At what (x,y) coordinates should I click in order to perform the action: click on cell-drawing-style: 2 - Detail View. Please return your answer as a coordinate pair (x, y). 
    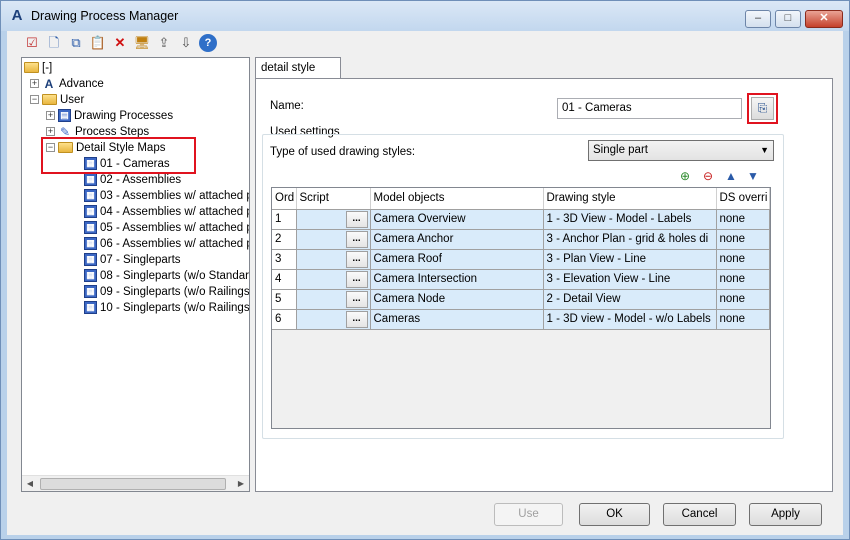
    Looking at the image, I should click on (630, 299).